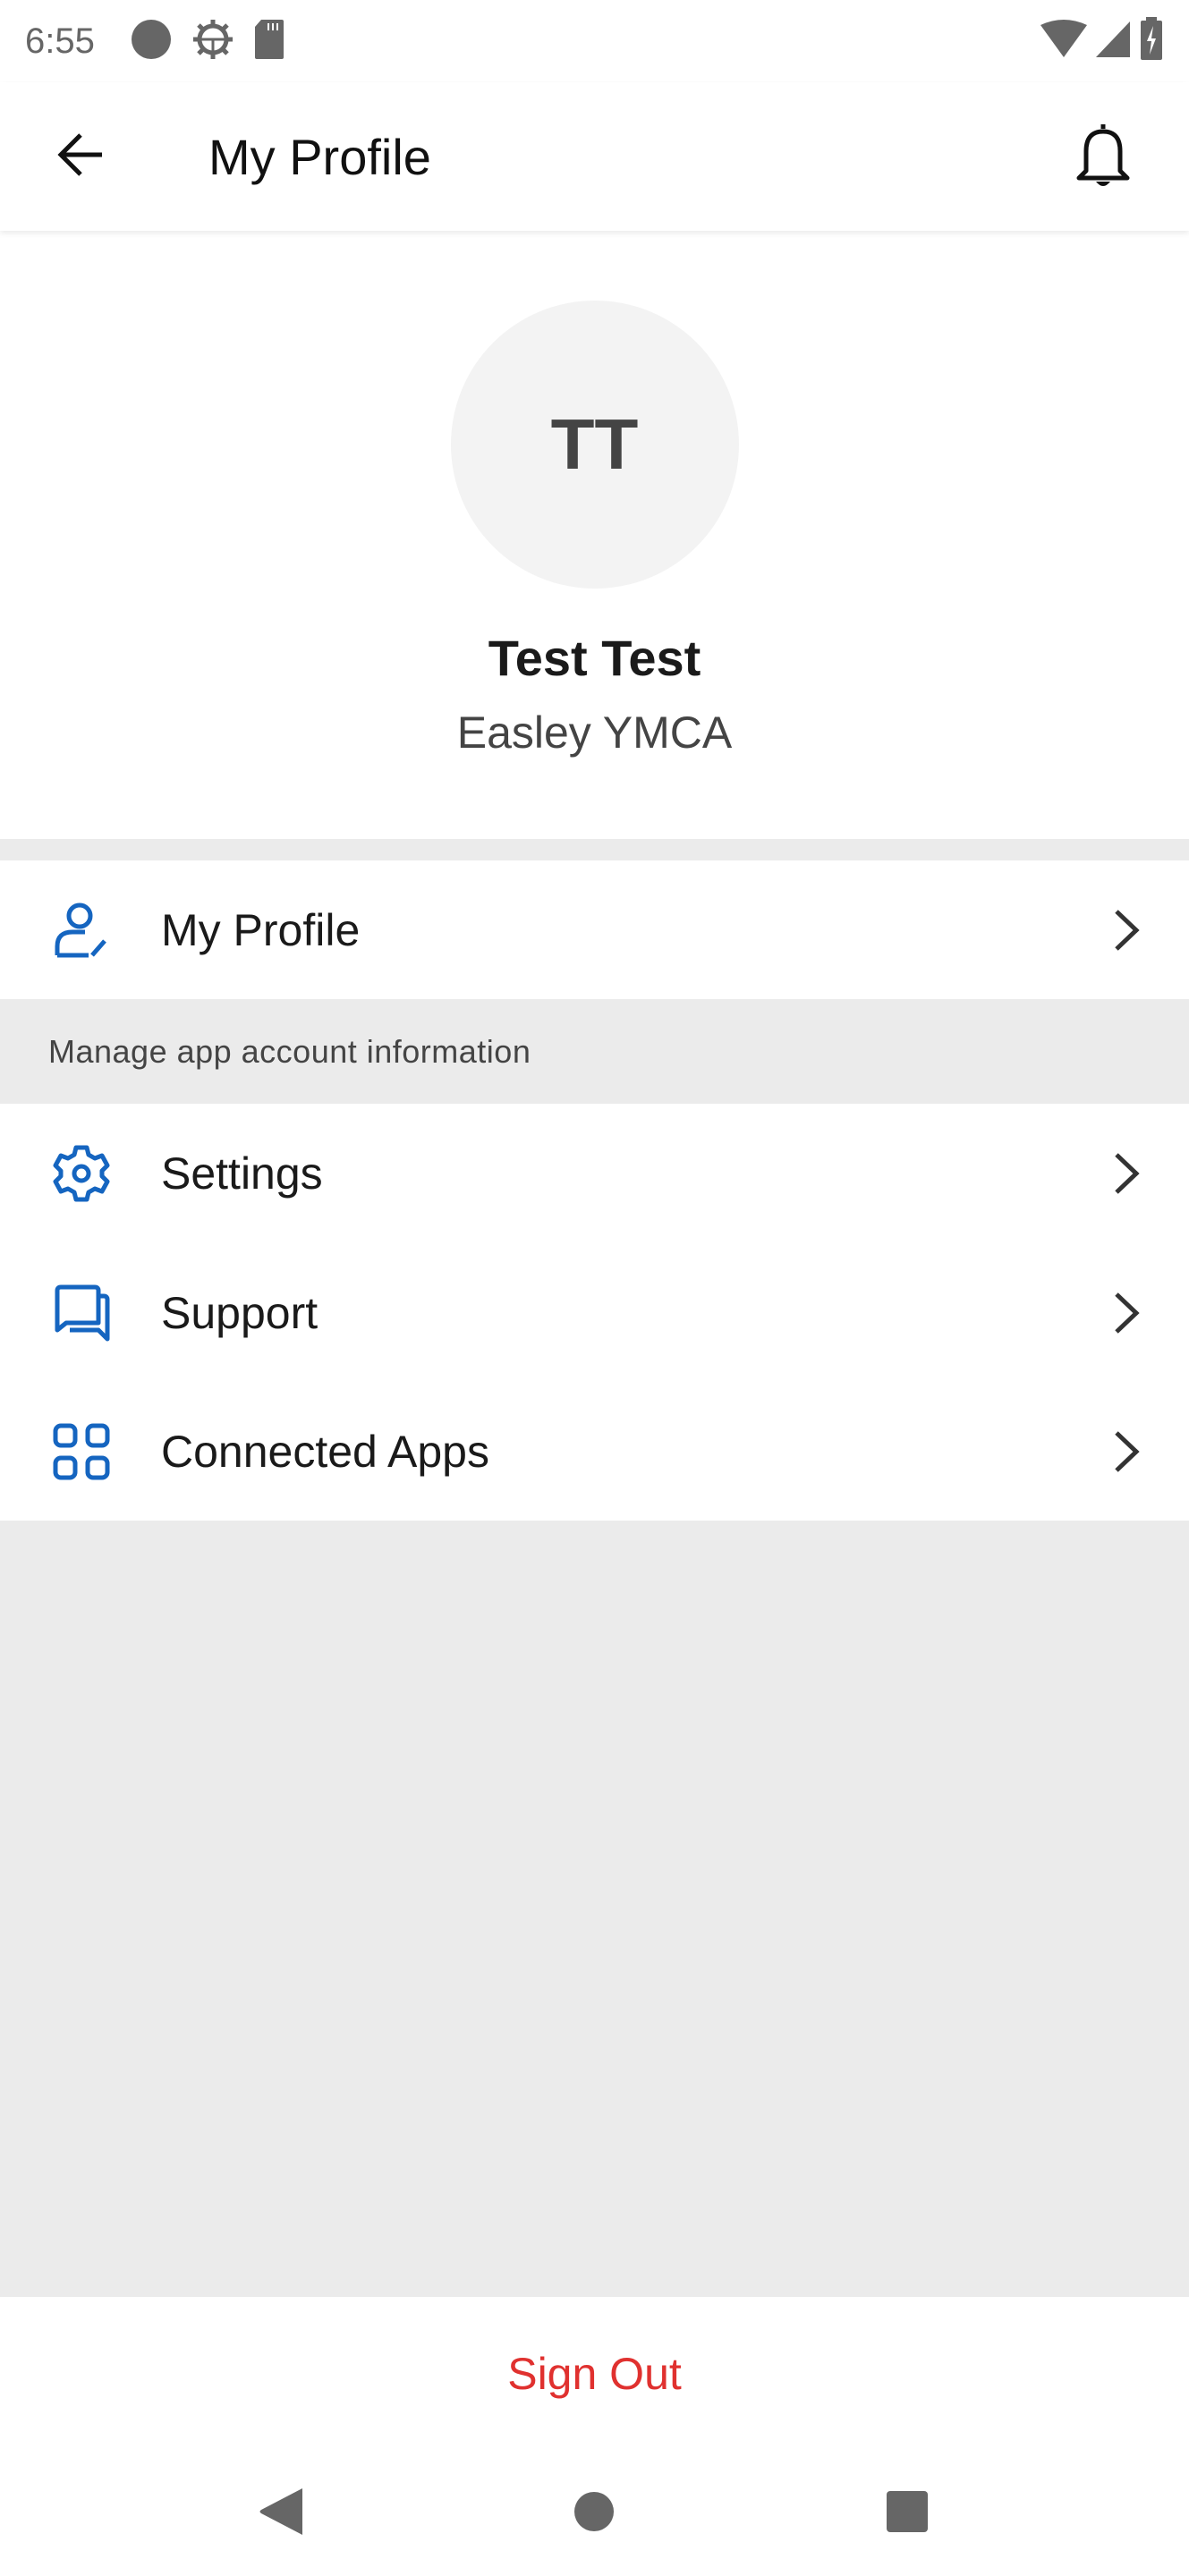 This screenshot has width=1189, height=2576. I want to click on menu-item-settings: Settings, so click(594, 1173).